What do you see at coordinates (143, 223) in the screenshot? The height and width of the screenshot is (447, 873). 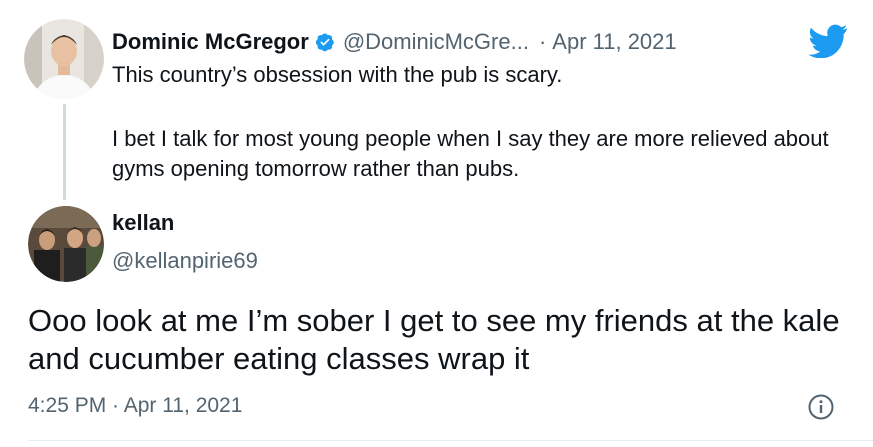 I see `reply-author-name: kellan` at bounding box center [143, 223].